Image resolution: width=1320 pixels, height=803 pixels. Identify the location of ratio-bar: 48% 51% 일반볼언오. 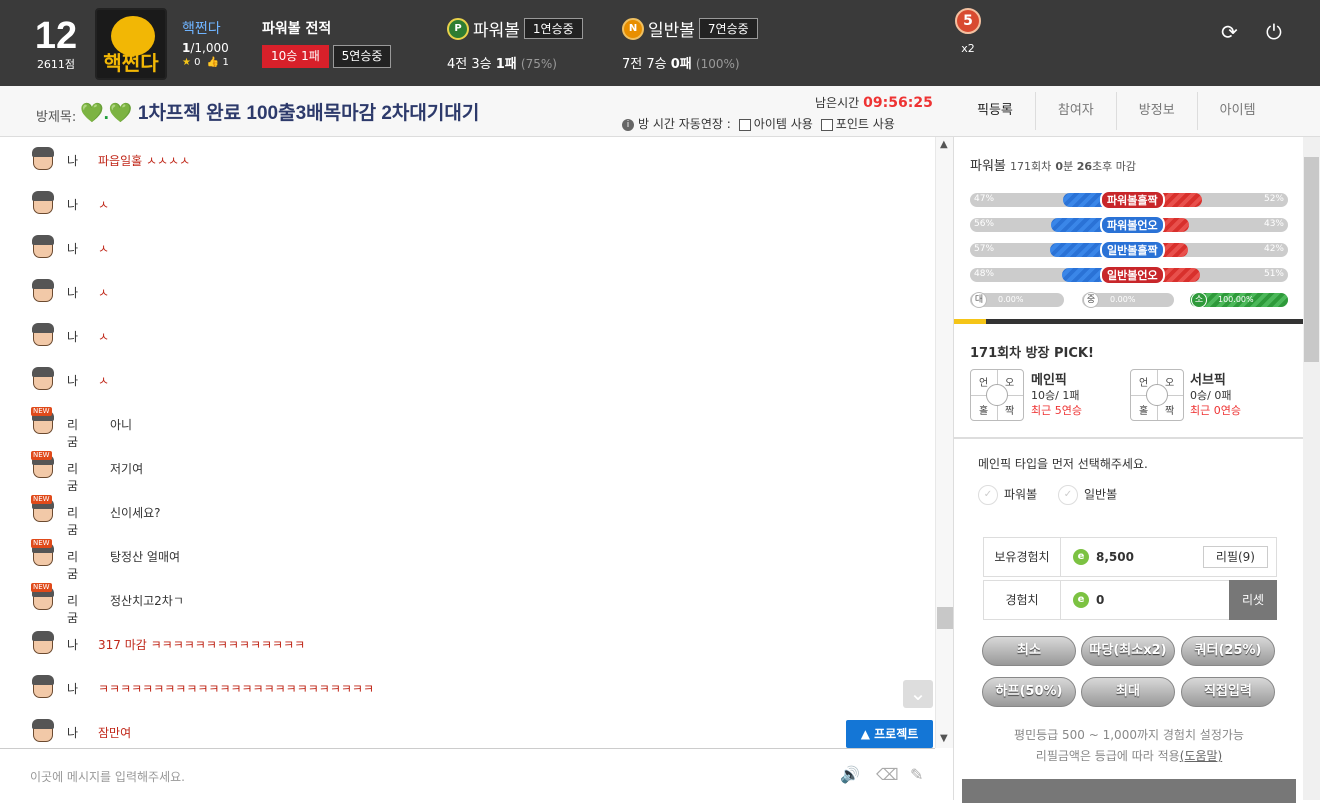
(1129, 275).